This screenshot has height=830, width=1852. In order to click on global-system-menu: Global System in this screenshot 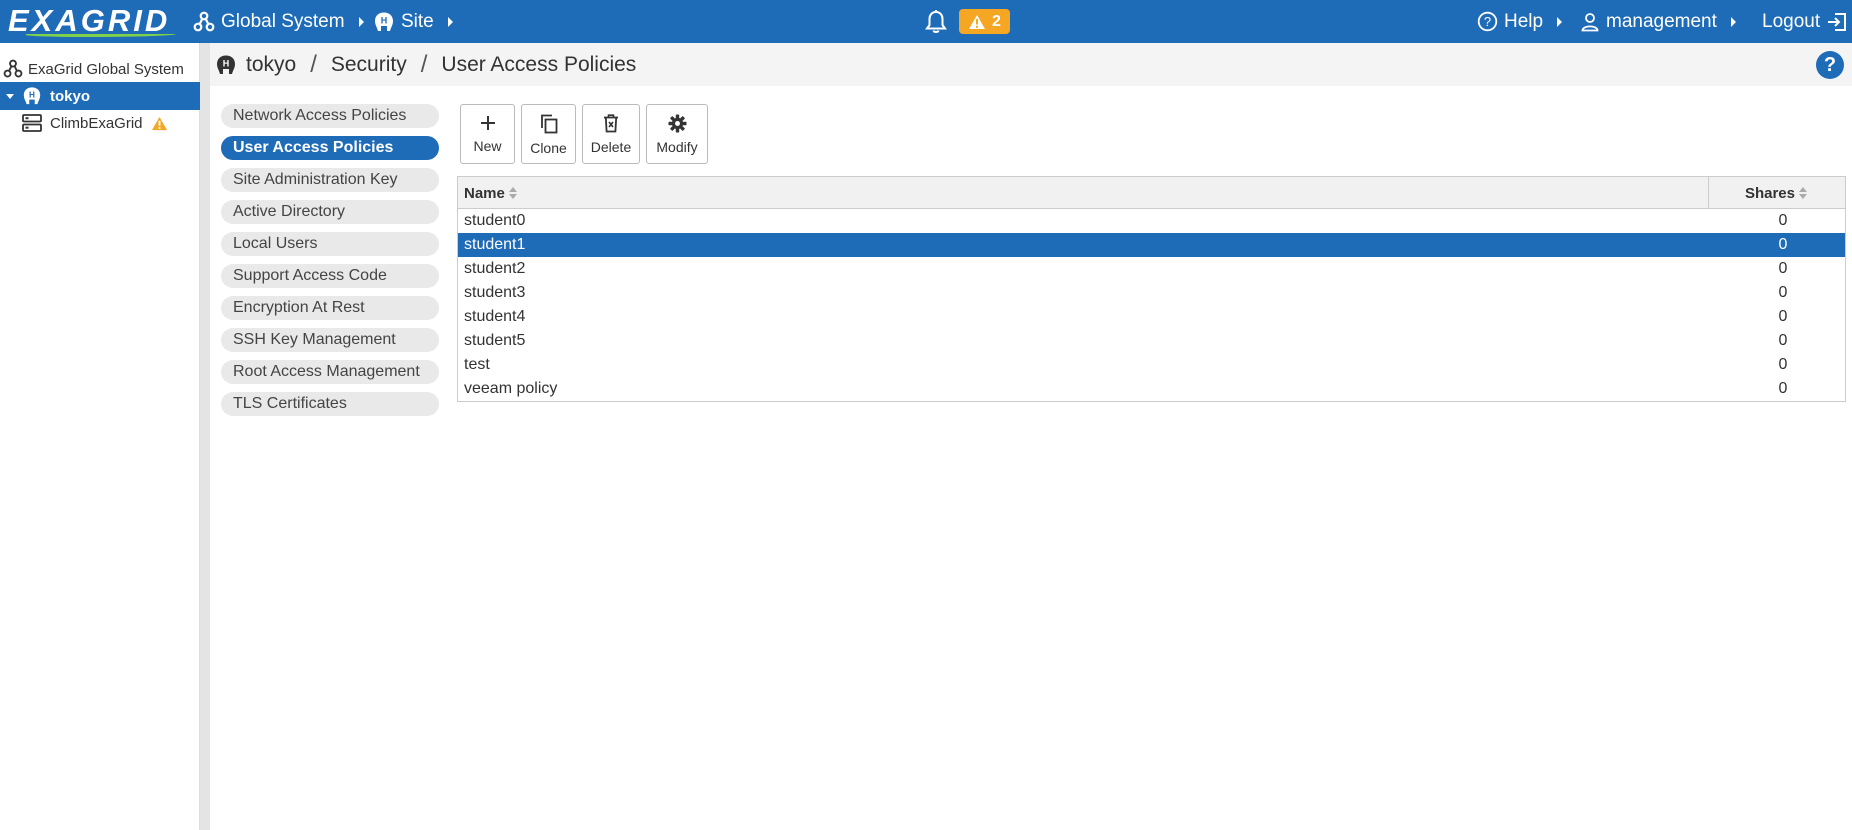, I will do `click(278, 21)`.